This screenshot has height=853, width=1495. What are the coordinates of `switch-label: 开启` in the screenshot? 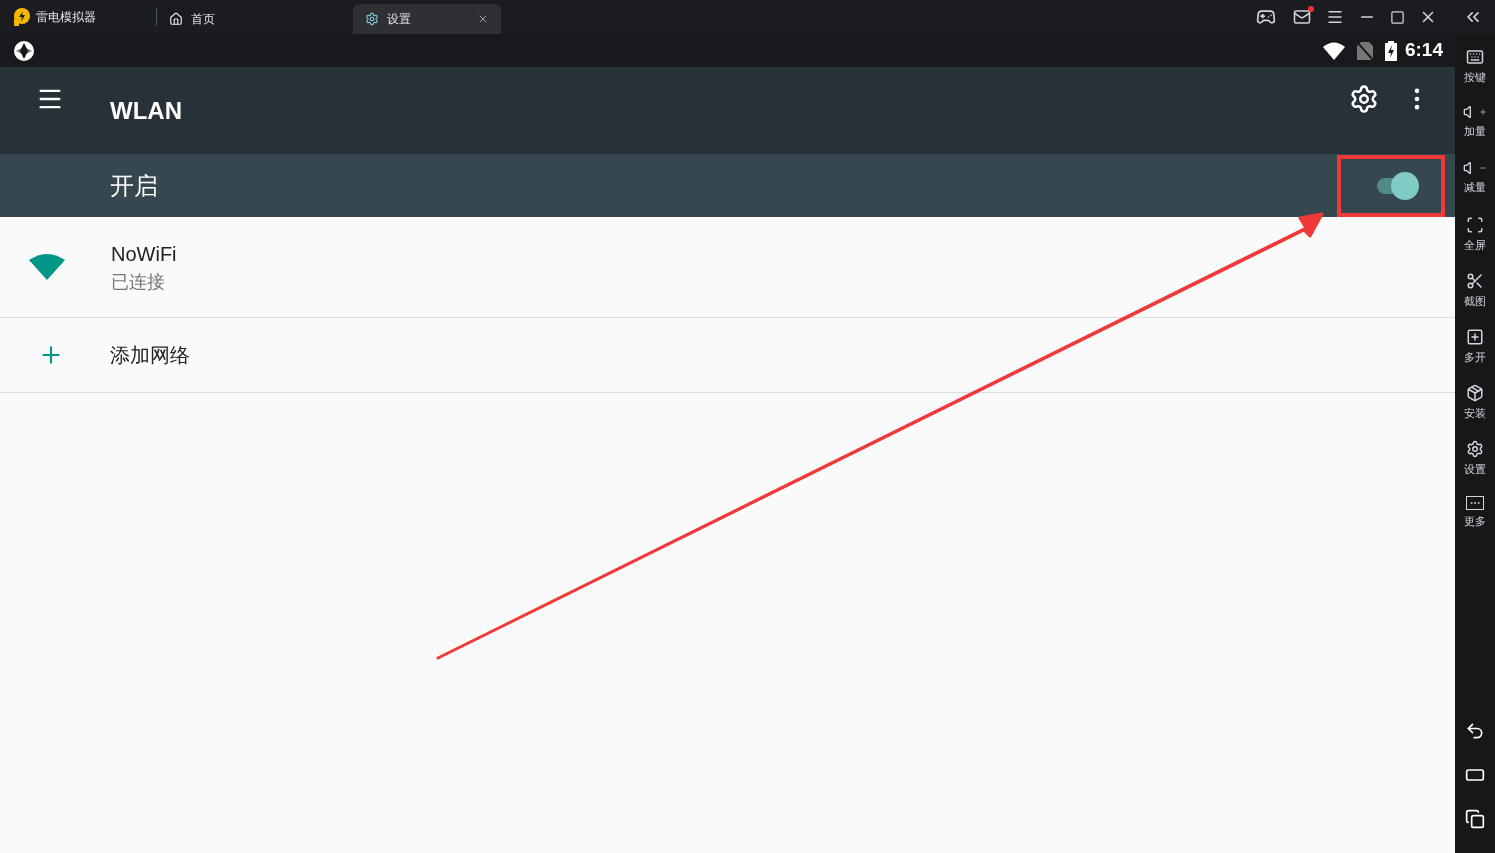 It's located at (134, 185).